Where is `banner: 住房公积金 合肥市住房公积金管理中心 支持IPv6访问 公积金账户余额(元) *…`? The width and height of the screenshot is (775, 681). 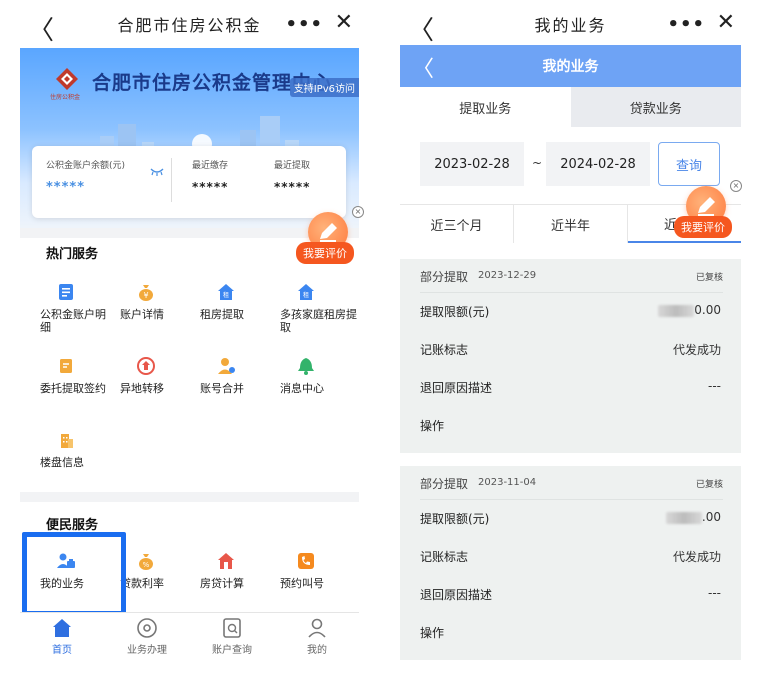 banner: 住房公积金 合肥市住房公积金管理中心 支持IPv6访问 公积金账户余额(元) *… is located at coordinates (189, 138).